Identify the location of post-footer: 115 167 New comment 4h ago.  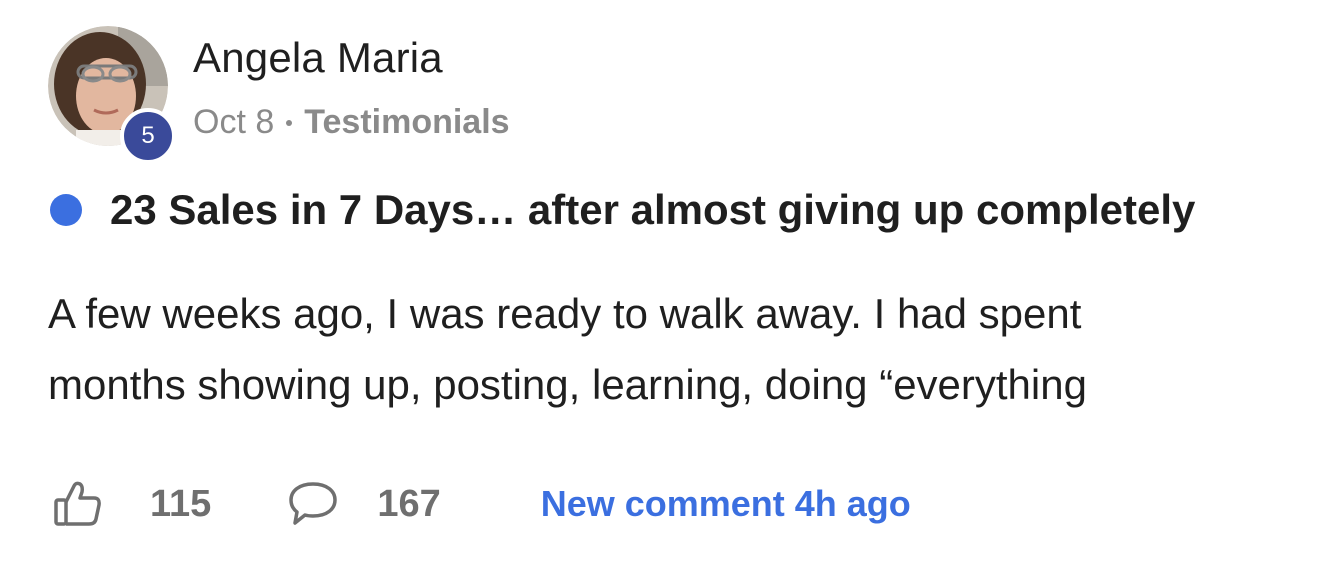
(481, 504).